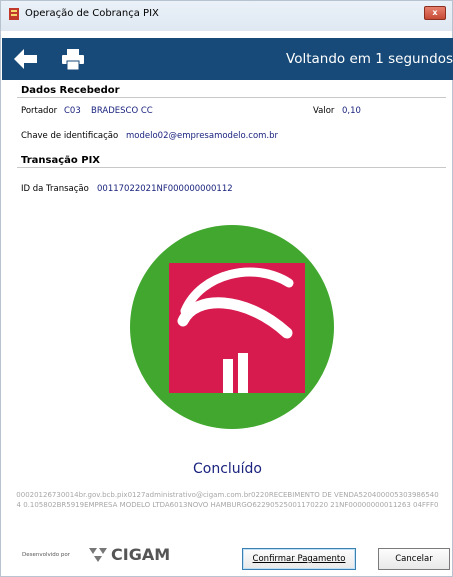 This screenshot has height=577, width=453. I want to click on cancel-label: Cancelar, so click(414, 559).